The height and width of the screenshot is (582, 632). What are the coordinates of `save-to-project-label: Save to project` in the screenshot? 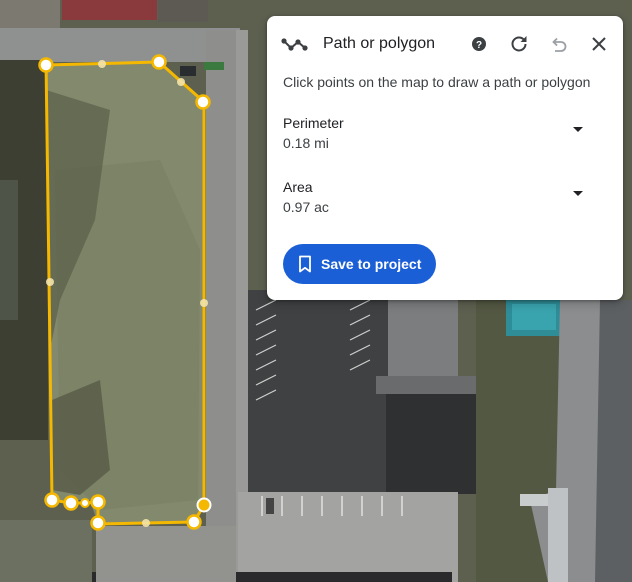 It's located at (371, 264).